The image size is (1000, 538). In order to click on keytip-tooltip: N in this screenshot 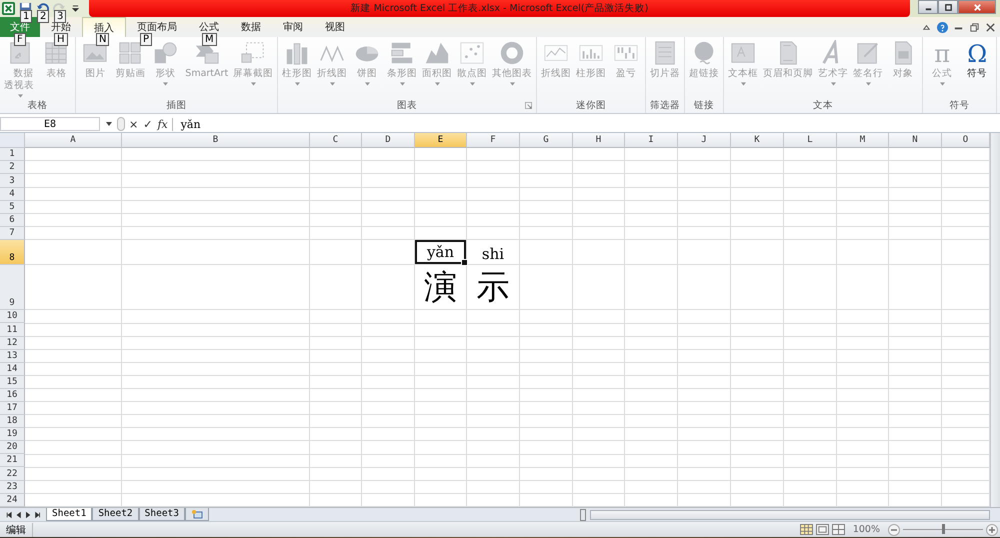, I will do `click(103, 39)`.